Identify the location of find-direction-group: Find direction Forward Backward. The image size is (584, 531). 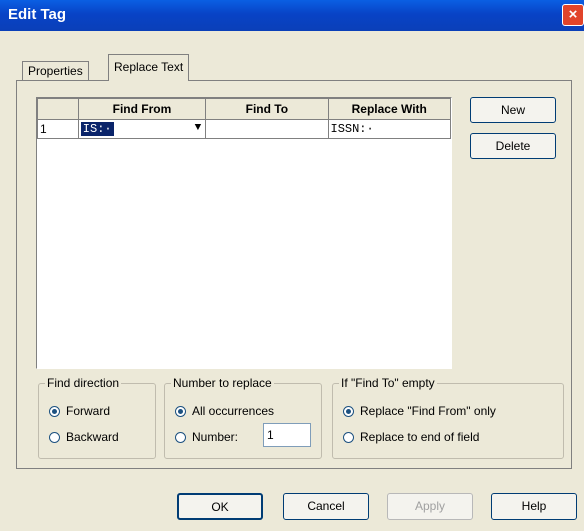
(97, 417).